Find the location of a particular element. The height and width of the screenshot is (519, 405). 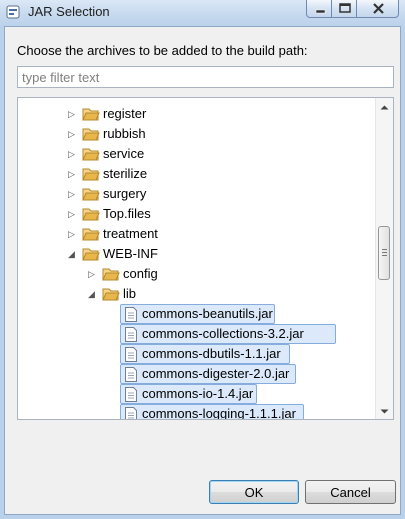

jar-item-label: commons-io-1.4.jar is located at coordinates (198, 393).